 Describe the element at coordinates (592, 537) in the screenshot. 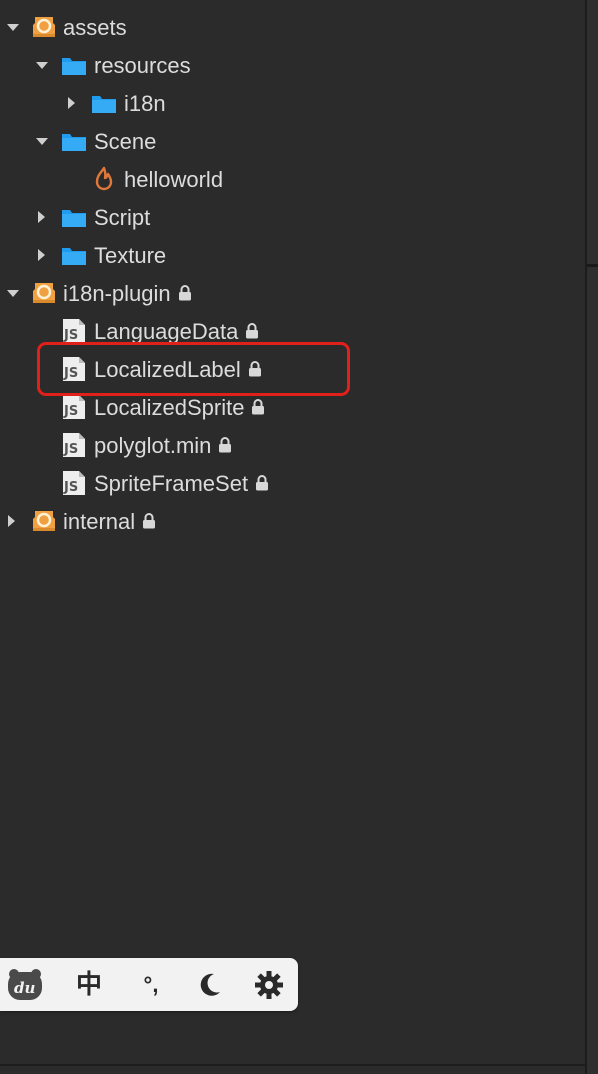

I see `adjacent-panel-strip` at that location.